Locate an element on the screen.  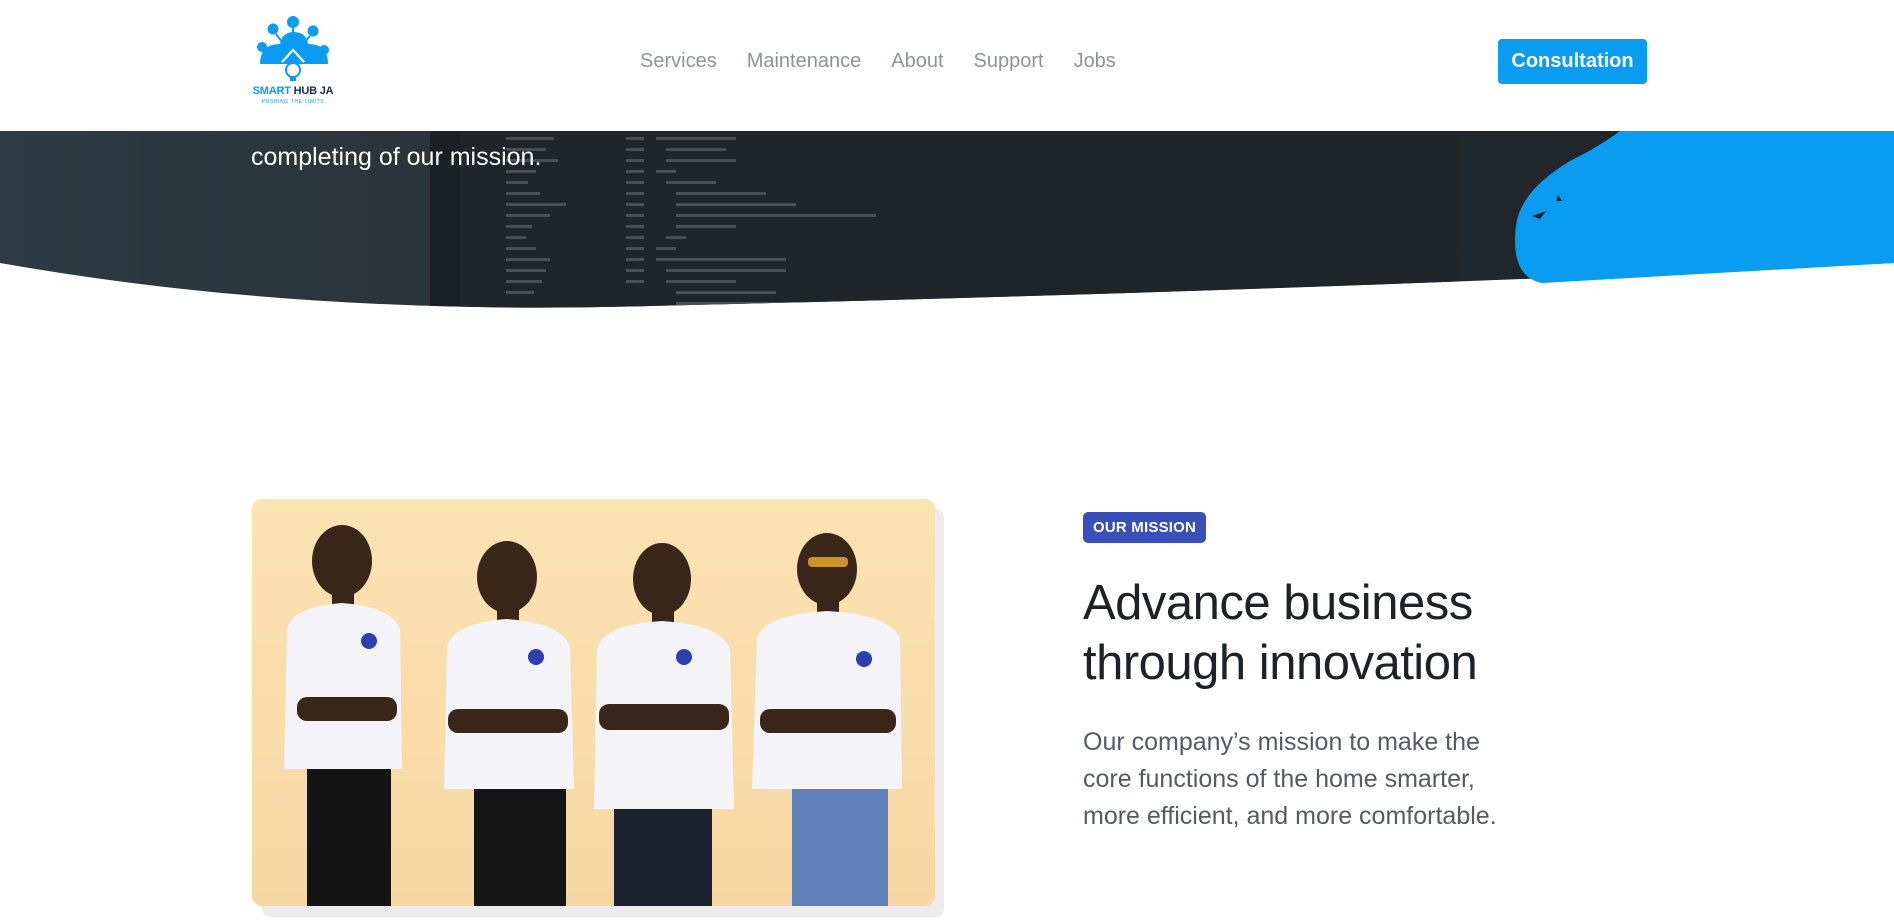
logo-tagline: PUSHING THE LIMITS is located at coordinates (293, 102).